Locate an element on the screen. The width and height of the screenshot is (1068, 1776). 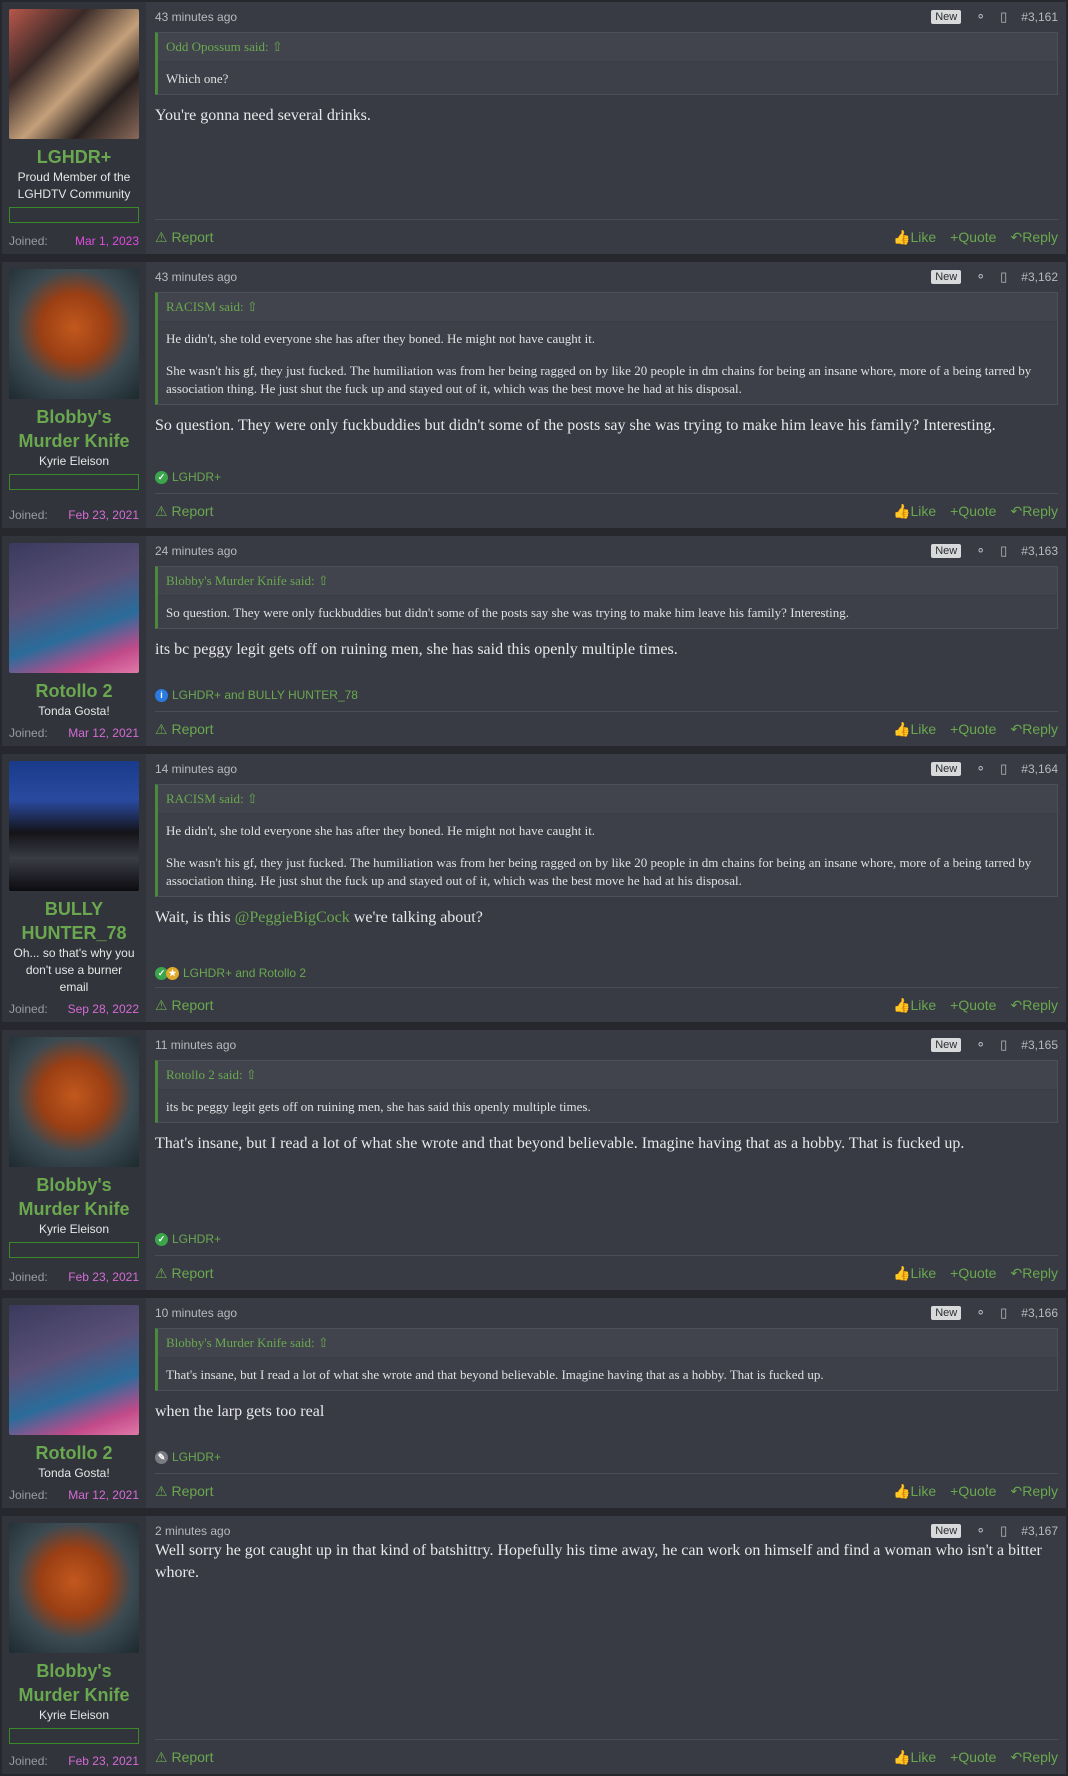
user-banner is located at coordinates (74, 482).